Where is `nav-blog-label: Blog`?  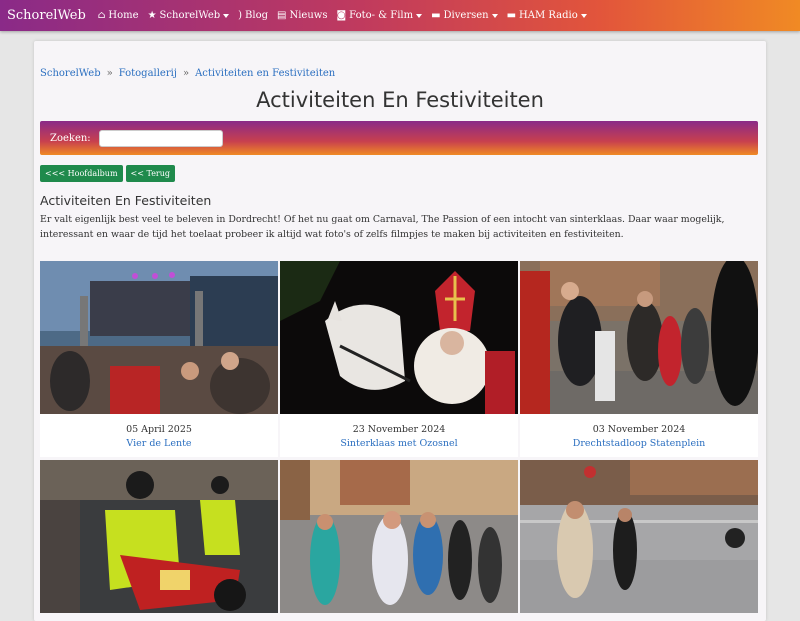 nav-blog-label: Blog is located at coordinates (257, 15).